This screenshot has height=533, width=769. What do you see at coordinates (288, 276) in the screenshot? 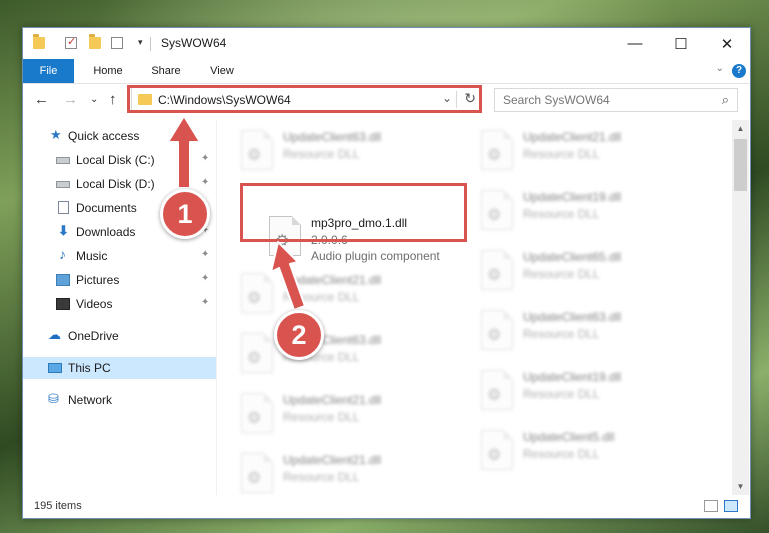
I see `arrow-up-to-file` at bounding box center [288, 276].